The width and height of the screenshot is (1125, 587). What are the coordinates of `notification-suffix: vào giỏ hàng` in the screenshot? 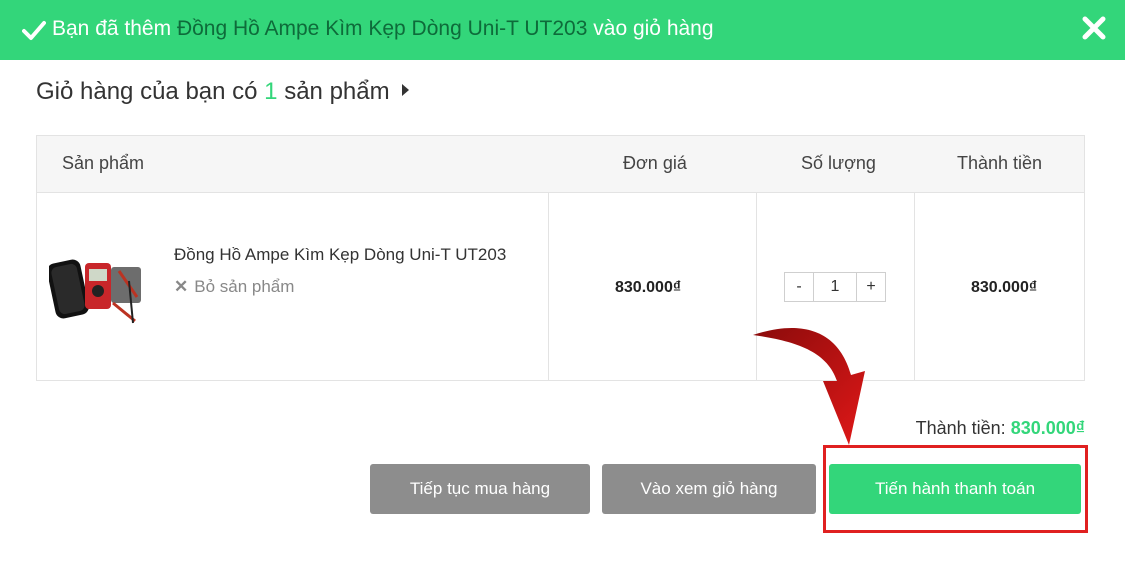 It's located at (653, 28).